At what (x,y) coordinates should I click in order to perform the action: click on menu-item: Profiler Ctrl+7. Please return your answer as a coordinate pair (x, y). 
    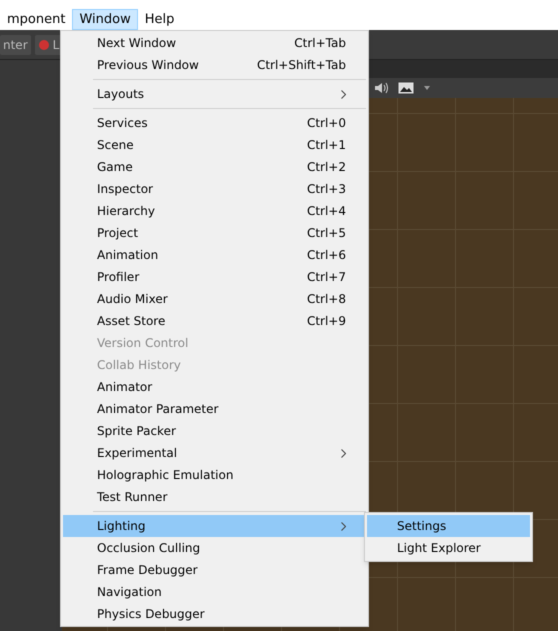
    Looking at the image, I should click on (214, 277).